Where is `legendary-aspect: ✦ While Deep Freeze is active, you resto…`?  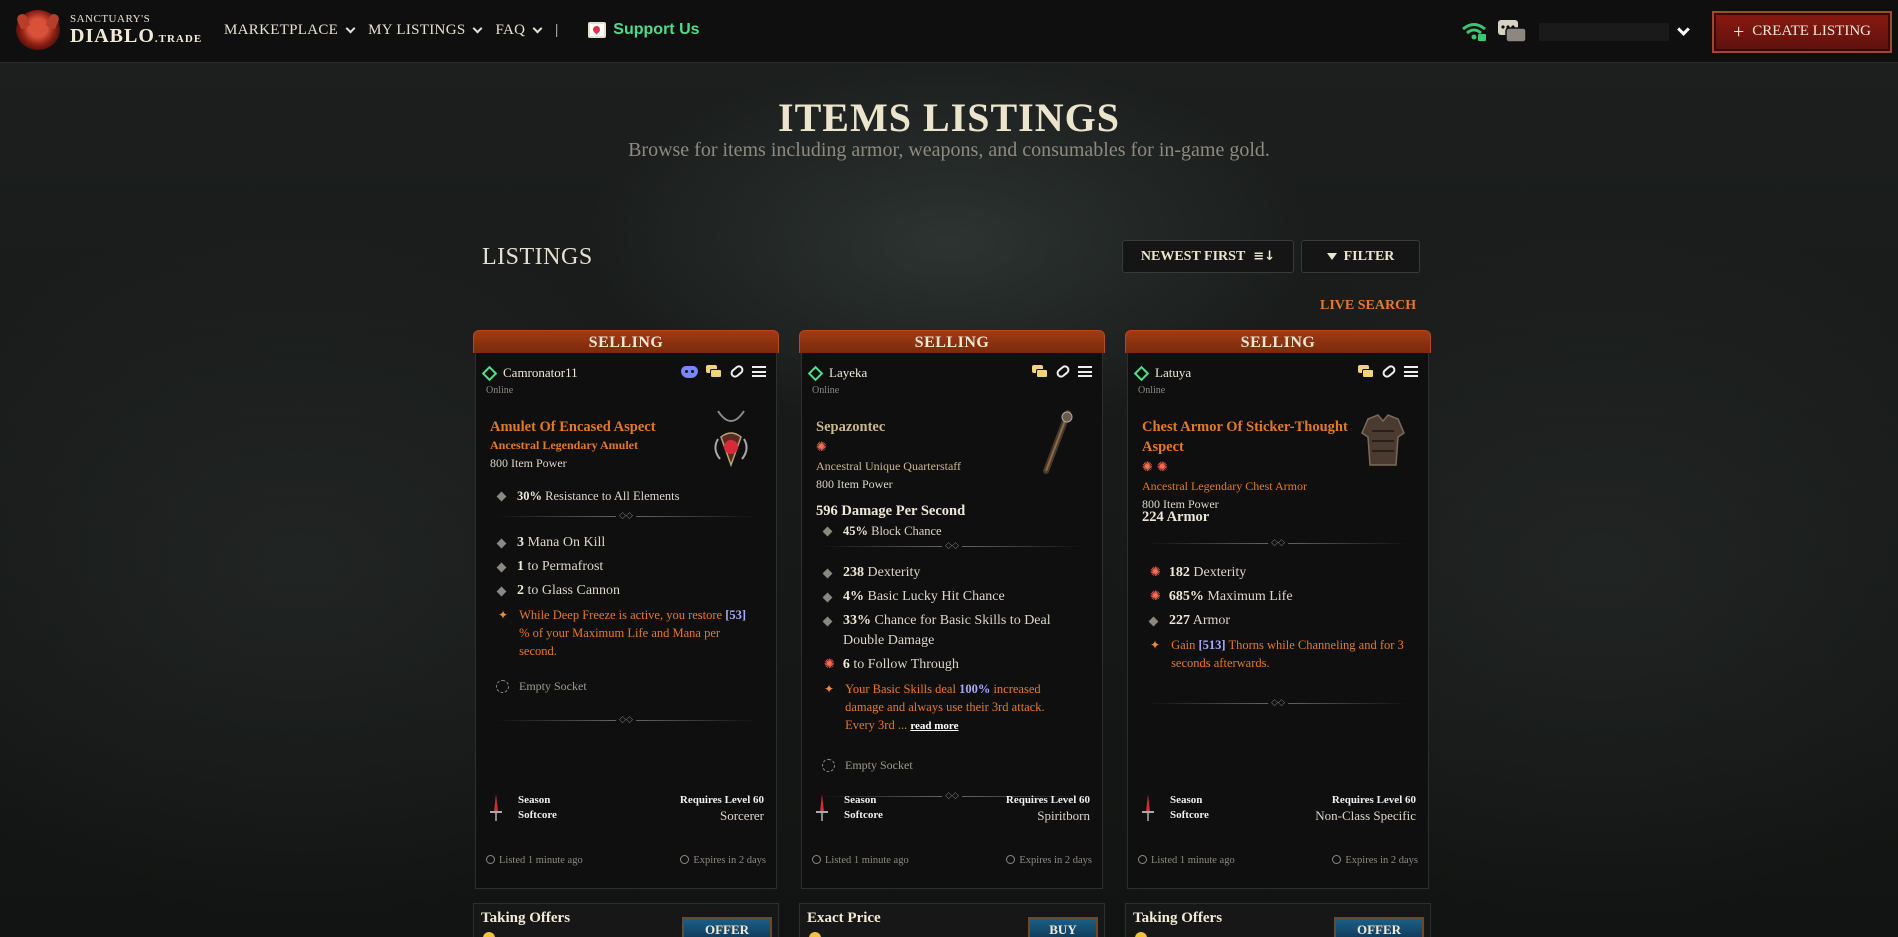
legendary-aspect: ✦ While Deep Freeze is active, you resto… is located at coordinates (622, 633).